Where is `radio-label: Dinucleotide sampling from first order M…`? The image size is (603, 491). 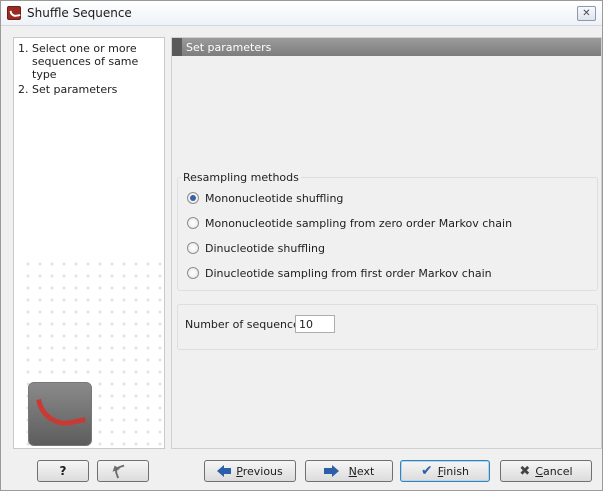 radio-label: Dinucleotide sampling from first order M… is located at coordinates (348, 273).